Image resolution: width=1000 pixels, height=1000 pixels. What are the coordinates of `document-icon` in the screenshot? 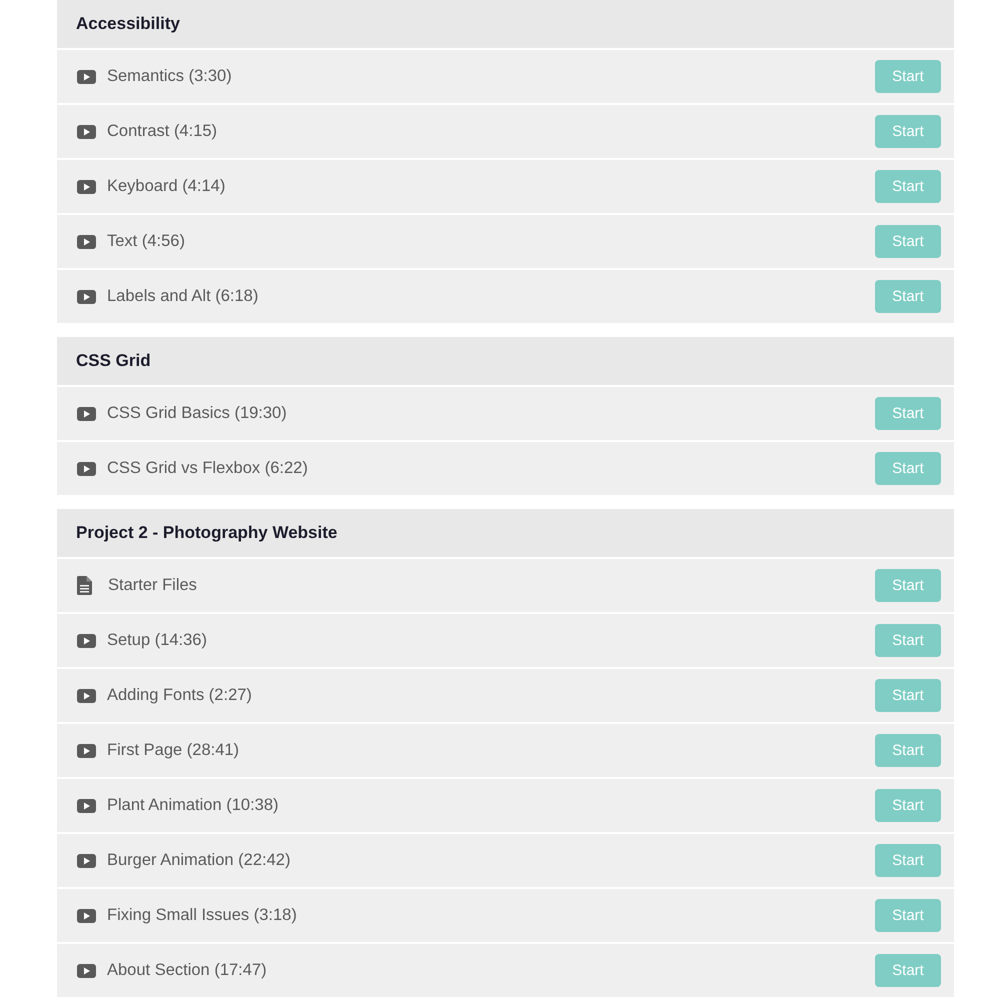 It's located at (84, 585).